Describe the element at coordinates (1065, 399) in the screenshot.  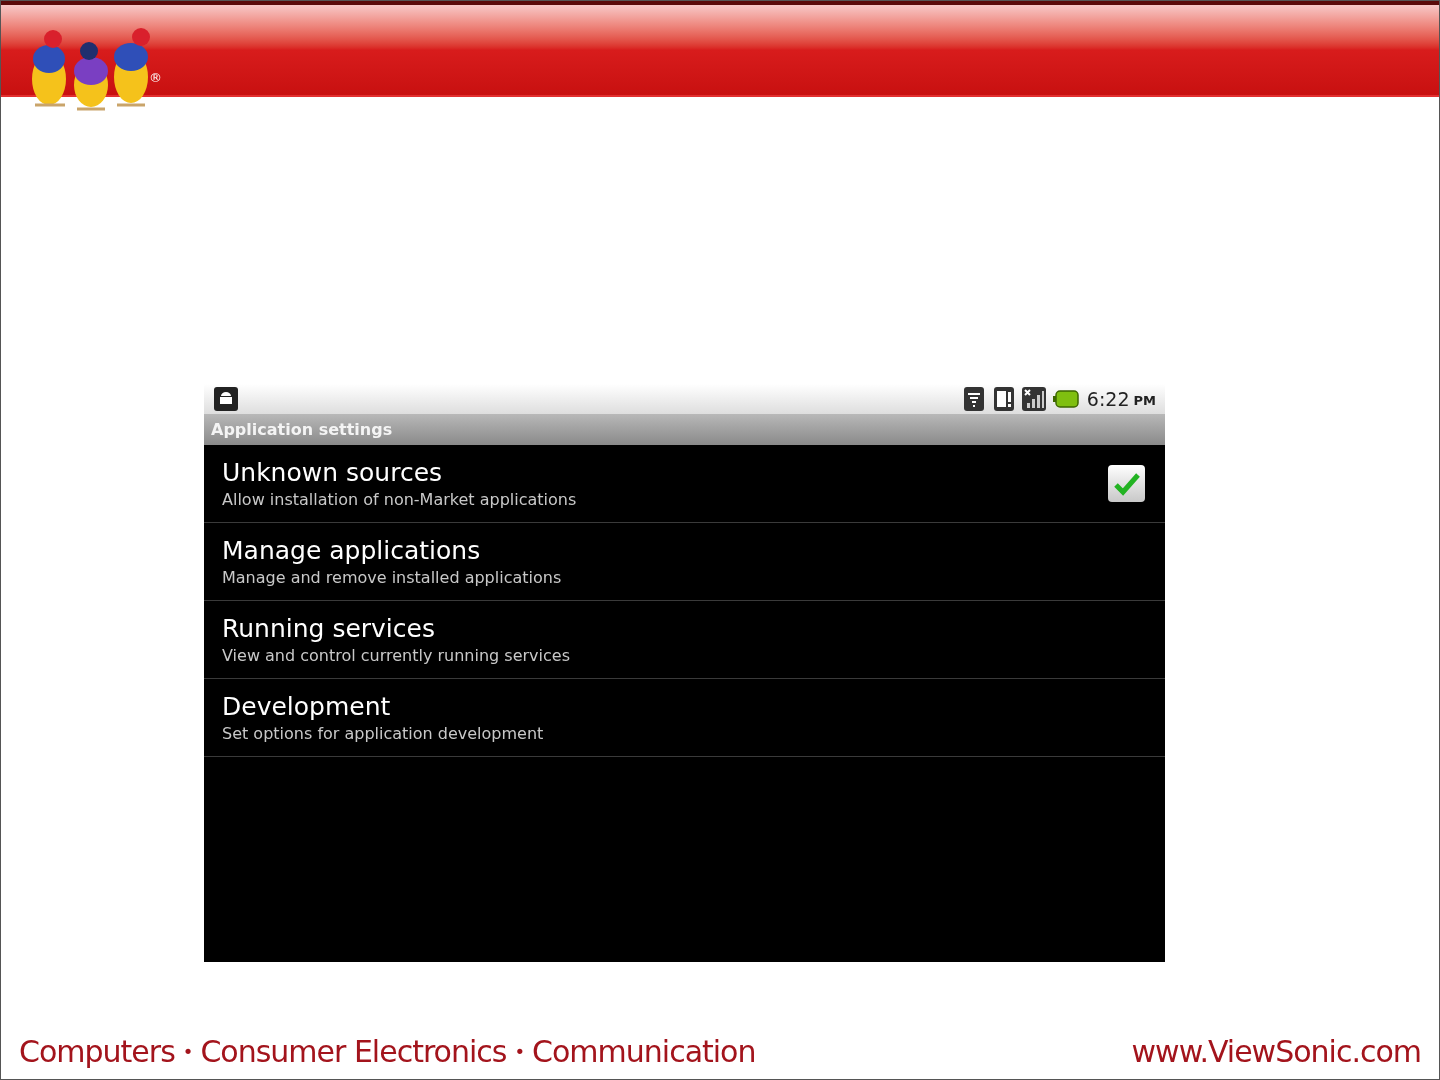
I see `battery-icon` at that location.